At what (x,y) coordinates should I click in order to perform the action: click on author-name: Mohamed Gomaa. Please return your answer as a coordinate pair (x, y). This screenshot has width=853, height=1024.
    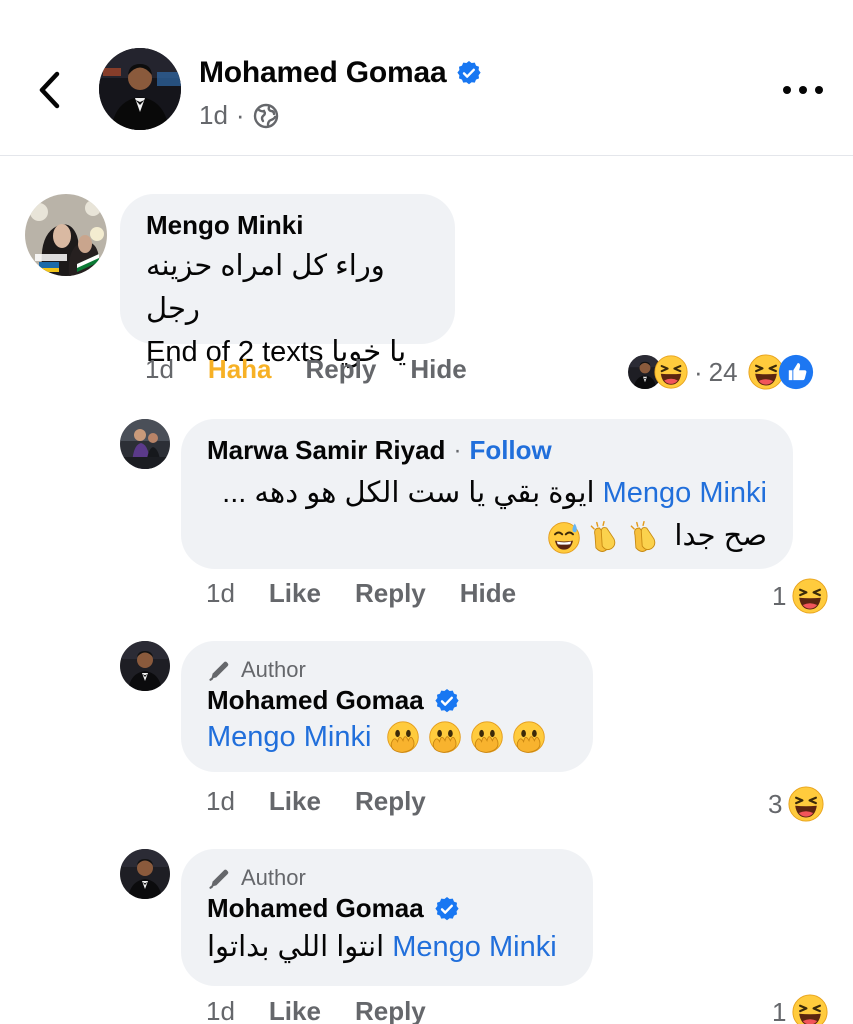
    Looking at the image, I should click on (323, 73).